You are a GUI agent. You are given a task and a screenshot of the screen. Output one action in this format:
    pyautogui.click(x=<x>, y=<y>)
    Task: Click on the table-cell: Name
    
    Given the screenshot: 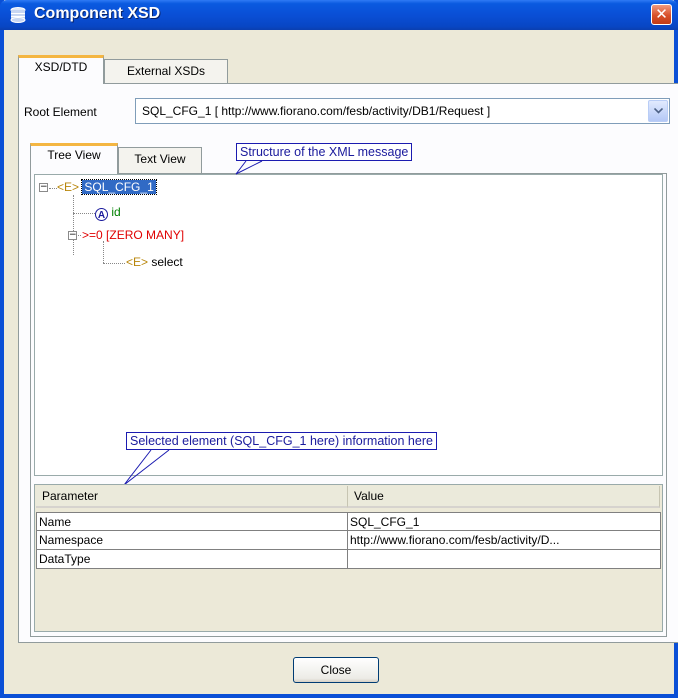 What is the action you would take?
    pyautogui.click(x=192, y=521)
    